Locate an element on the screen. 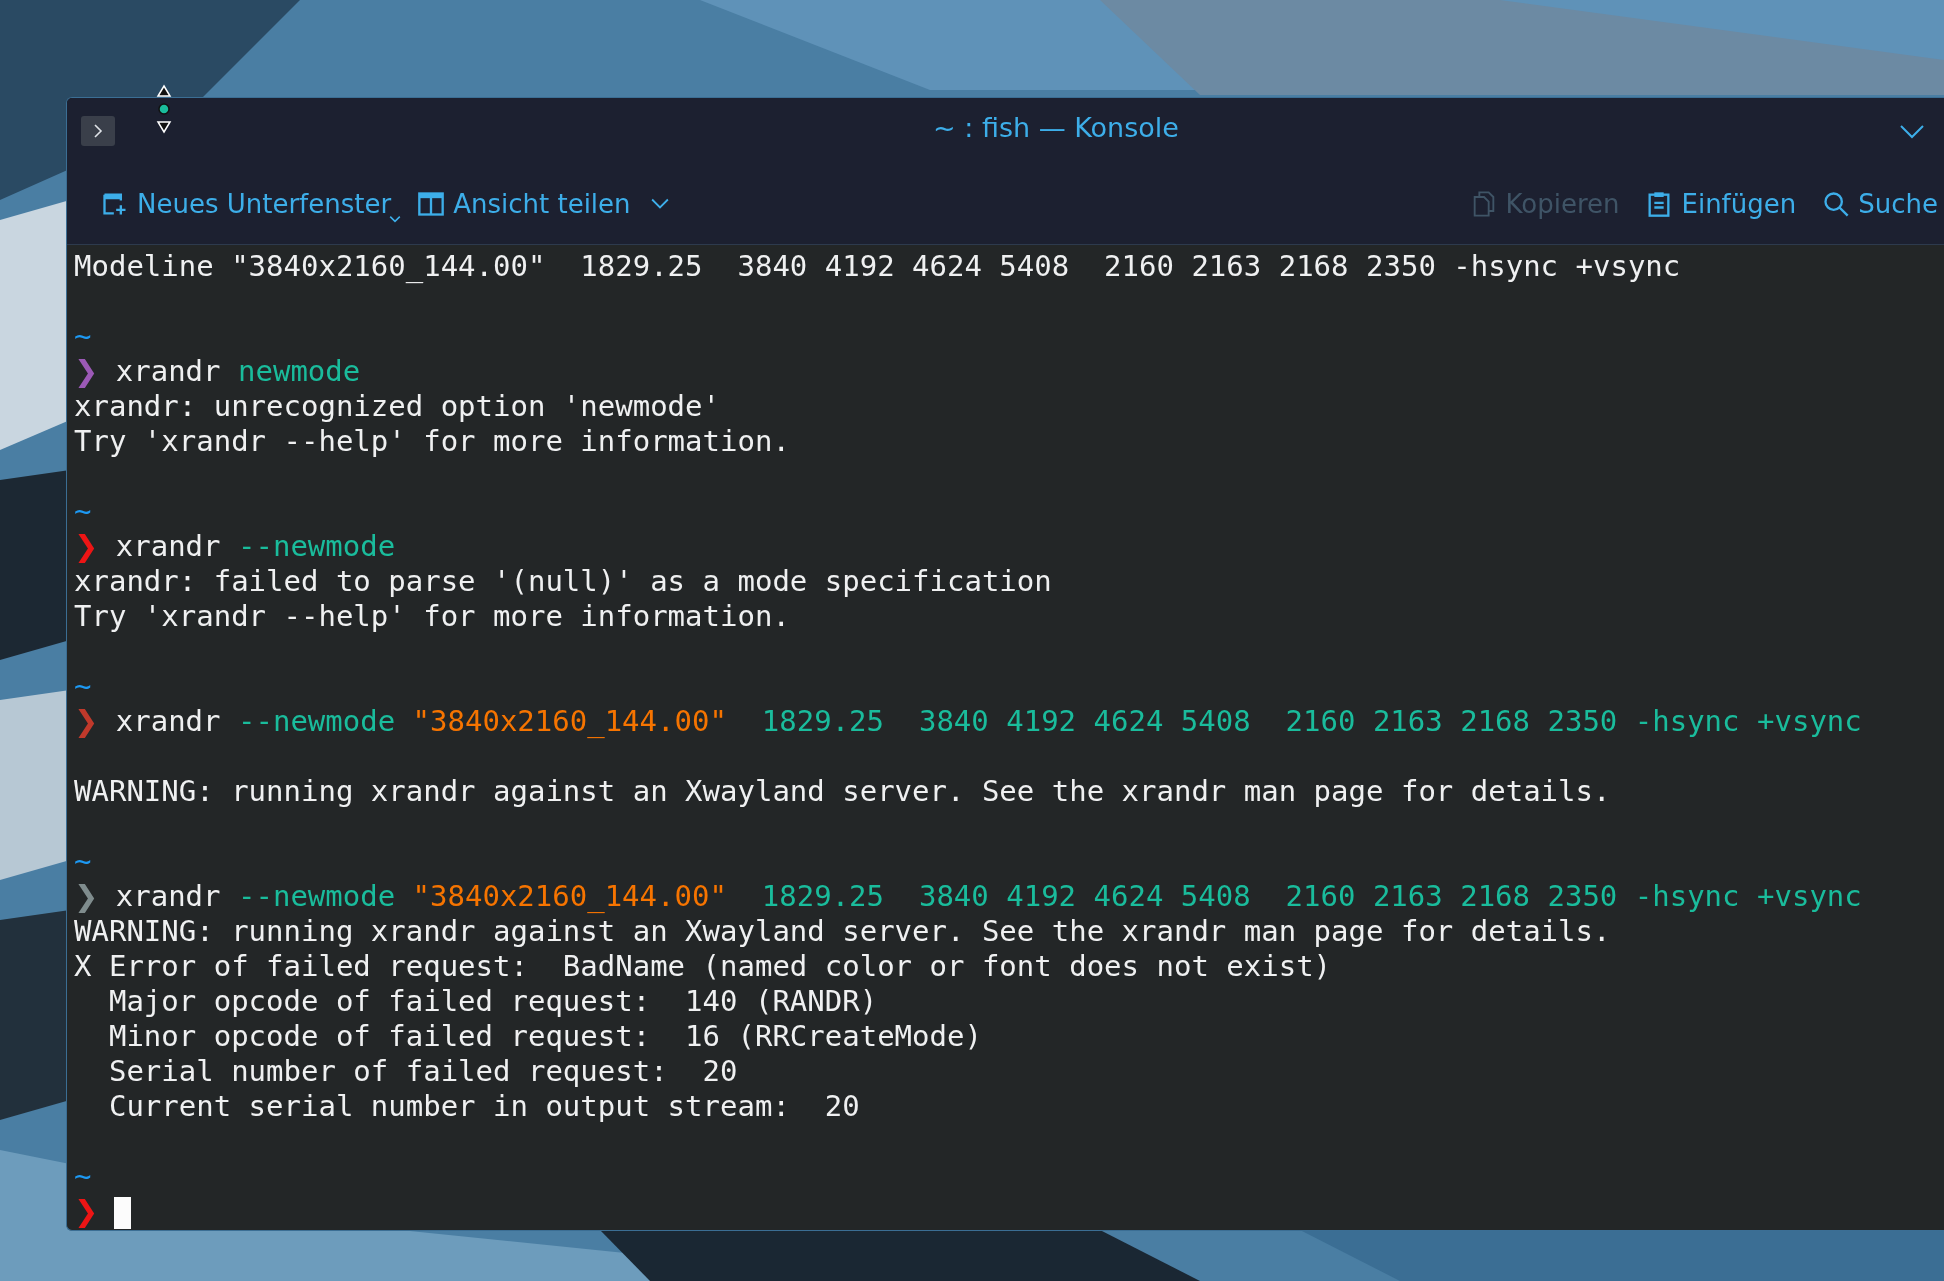 The image size is (1944, 1281). output-text: xrandr: unrecognized option 'newmode' is located at coordinates (397, 406).